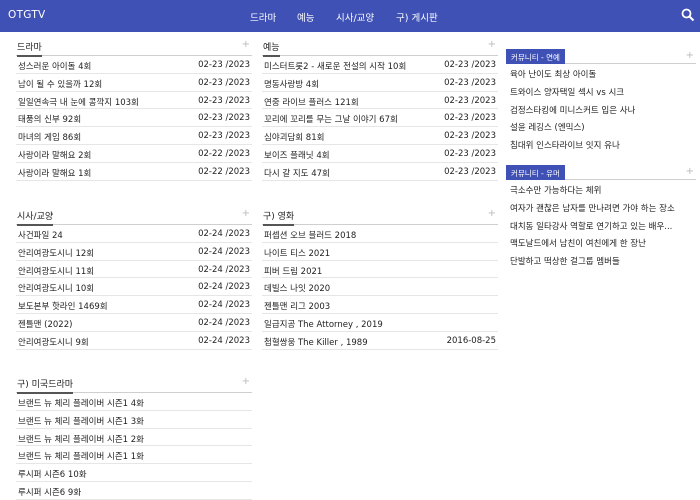  Describe the element at coordinates (297, 155) in the screenshot. I see `item-title: 보이즈 플래닛 4회` at that location.